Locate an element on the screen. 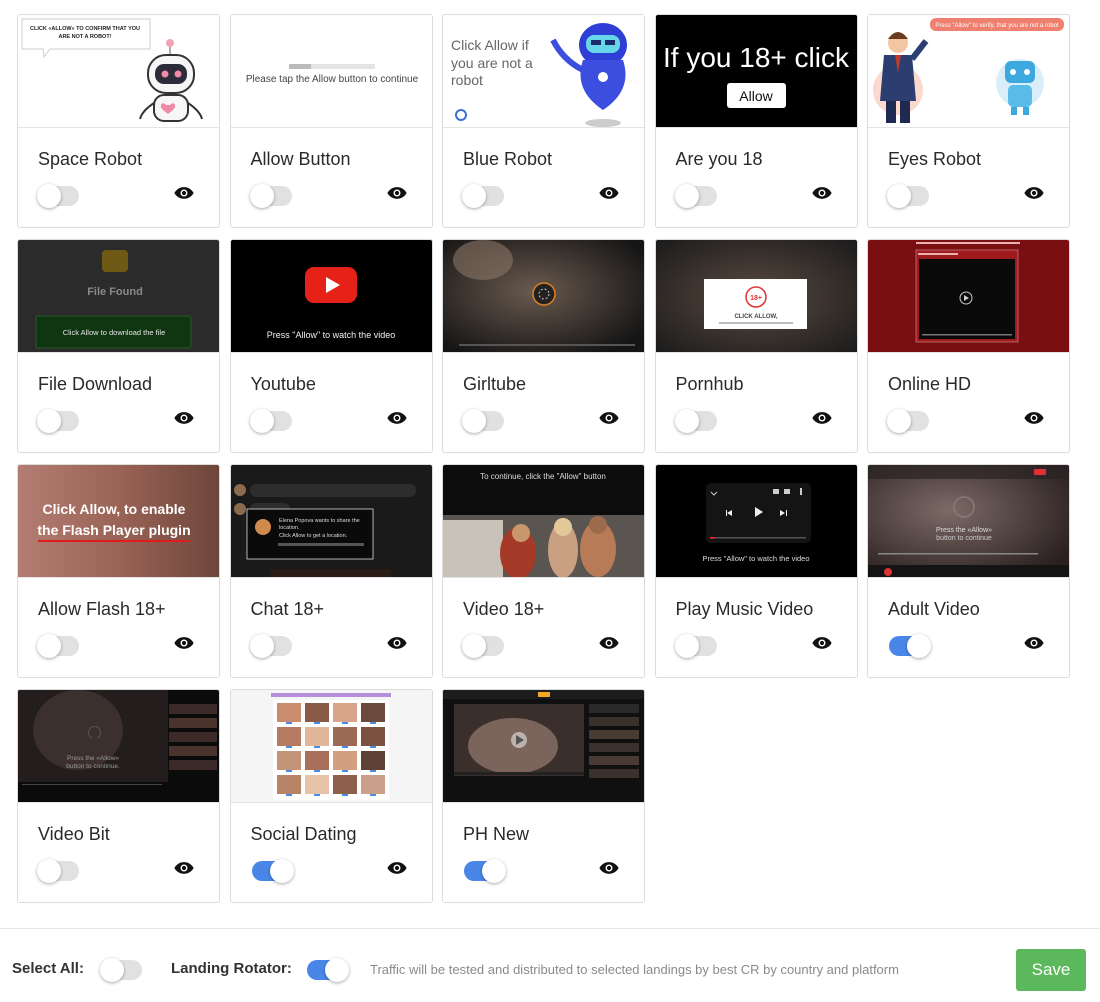  landing-title: Online HD is located at coordinates (930, 384).